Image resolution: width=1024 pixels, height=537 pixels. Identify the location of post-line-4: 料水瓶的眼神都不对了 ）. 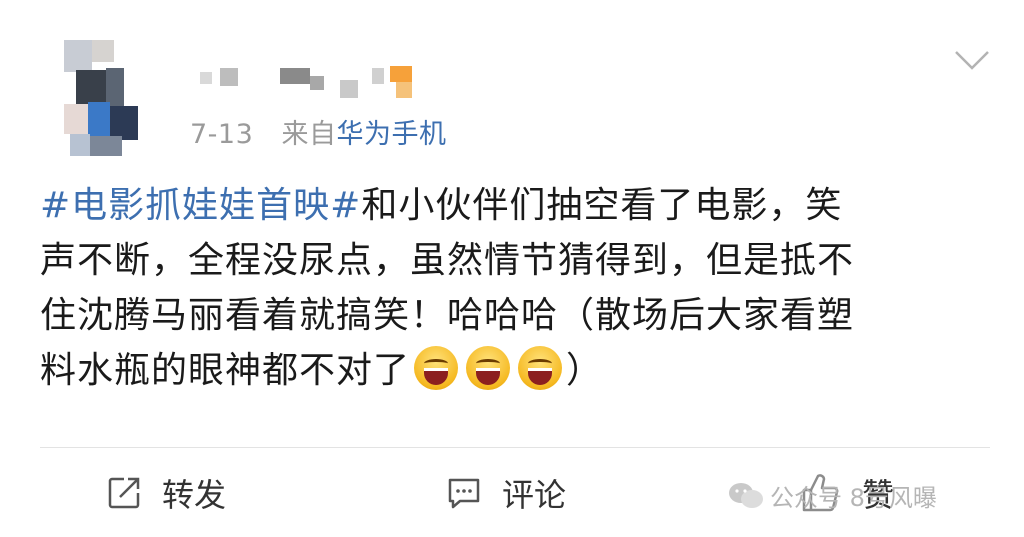
(505, 370).